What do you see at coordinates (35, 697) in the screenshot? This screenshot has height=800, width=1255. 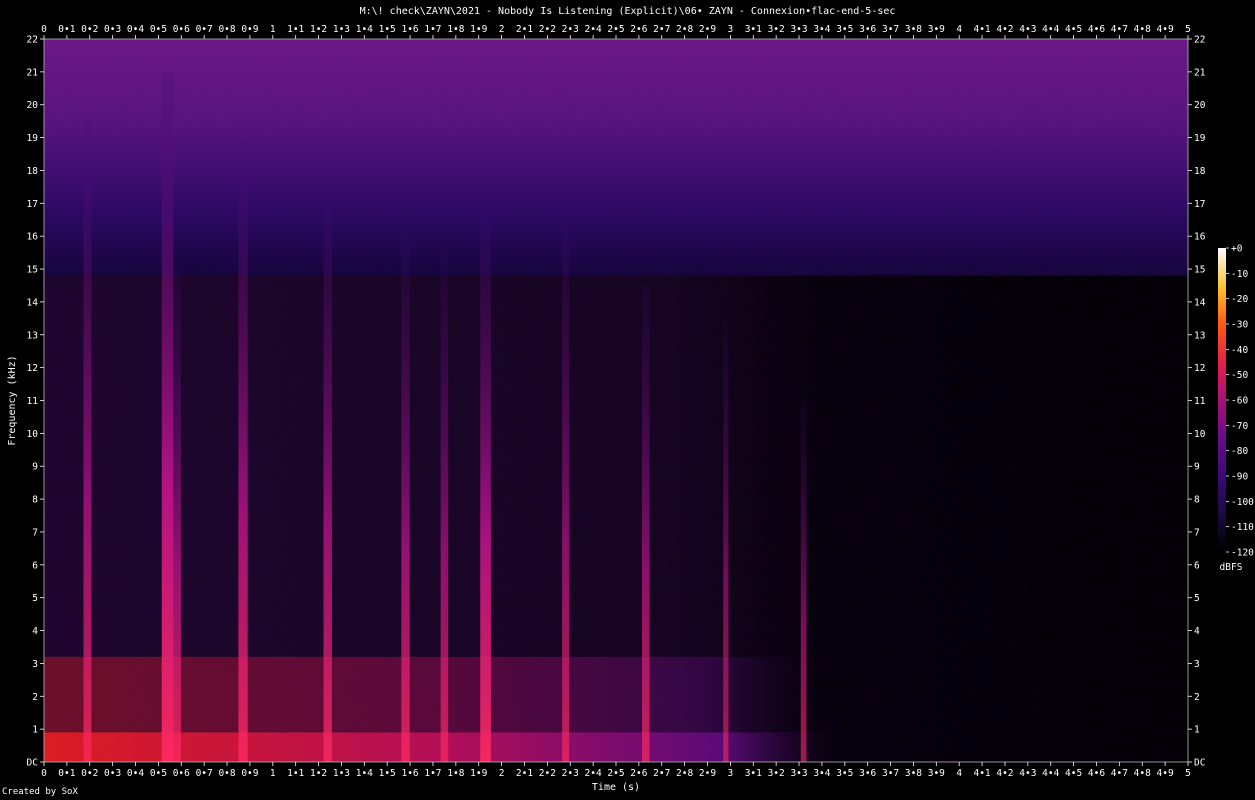 I see `y-tick-label-left: 2` at bounding box center [35, 697].